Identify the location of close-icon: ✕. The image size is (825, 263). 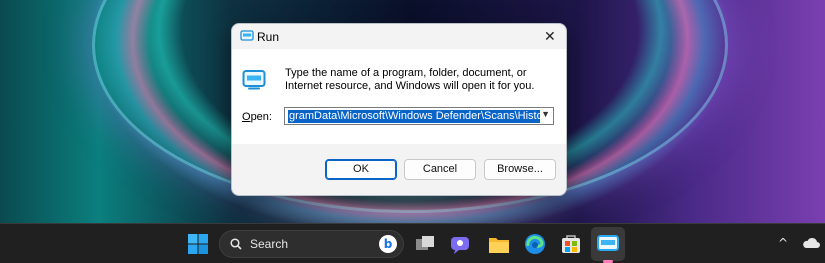
(550, 36).